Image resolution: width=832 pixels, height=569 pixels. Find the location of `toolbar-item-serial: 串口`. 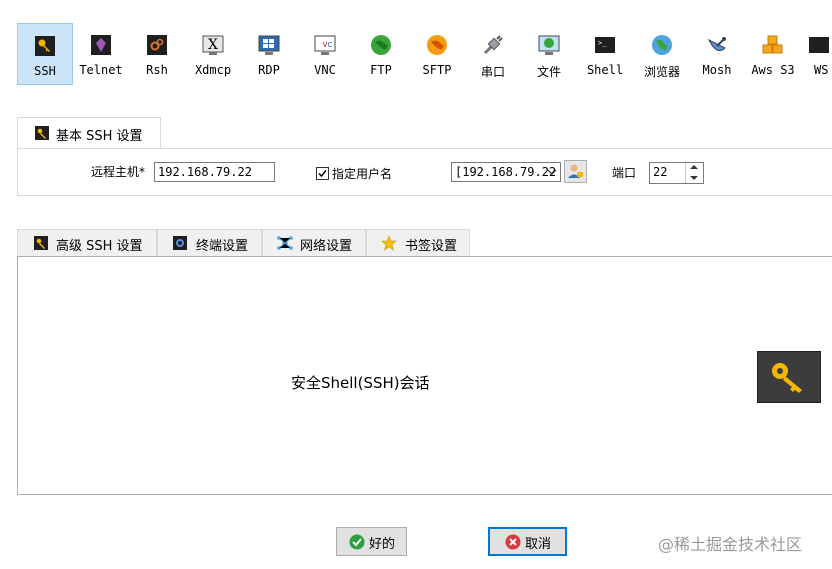

toolbar-item-serial: 串口 is located at coordinates (493, 54).